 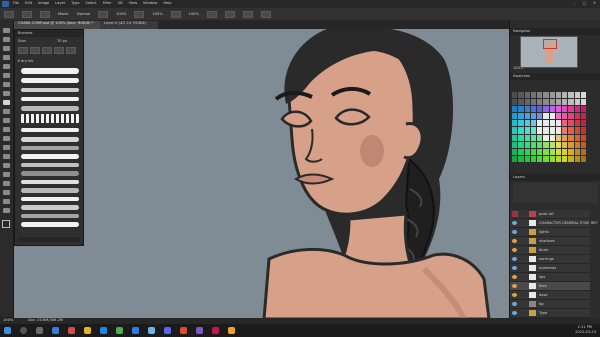 What do you see at coordinates (27, 14) in the screenshot?
I see `brush-preset-picker` at bounding box center [27, 14].